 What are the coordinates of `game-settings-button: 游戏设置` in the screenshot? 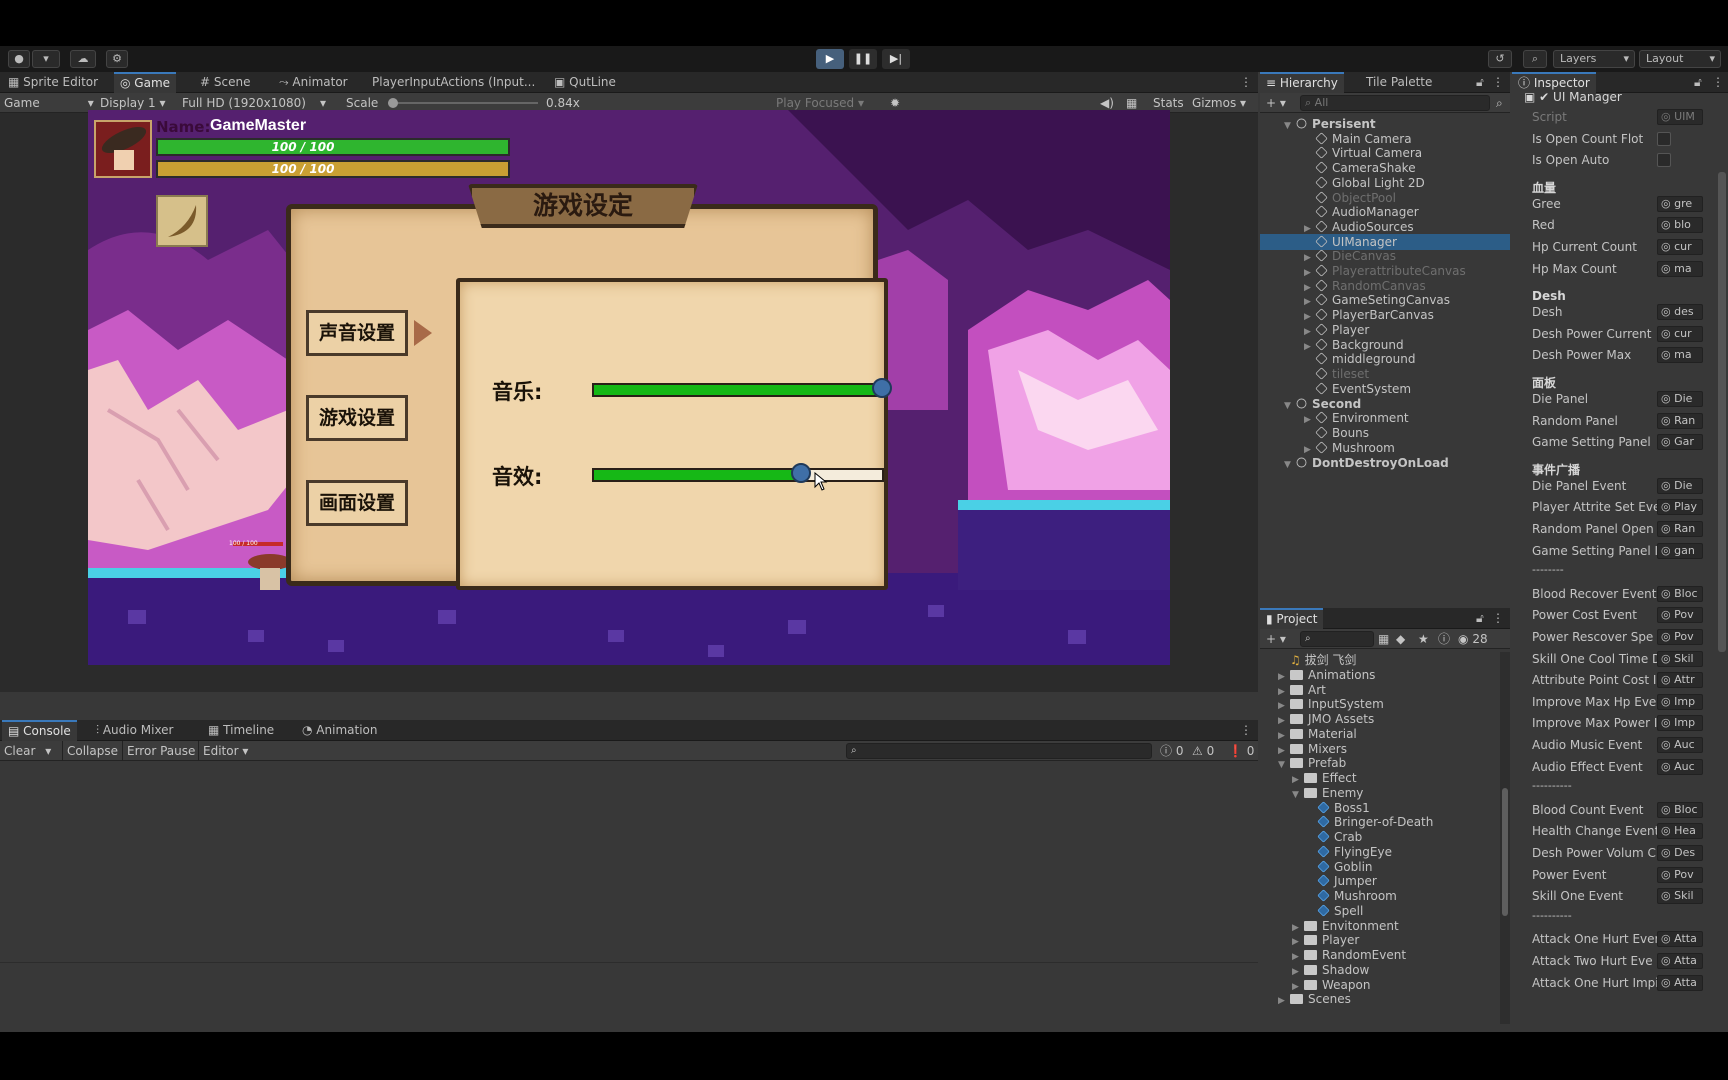 It's located at (357, 418).